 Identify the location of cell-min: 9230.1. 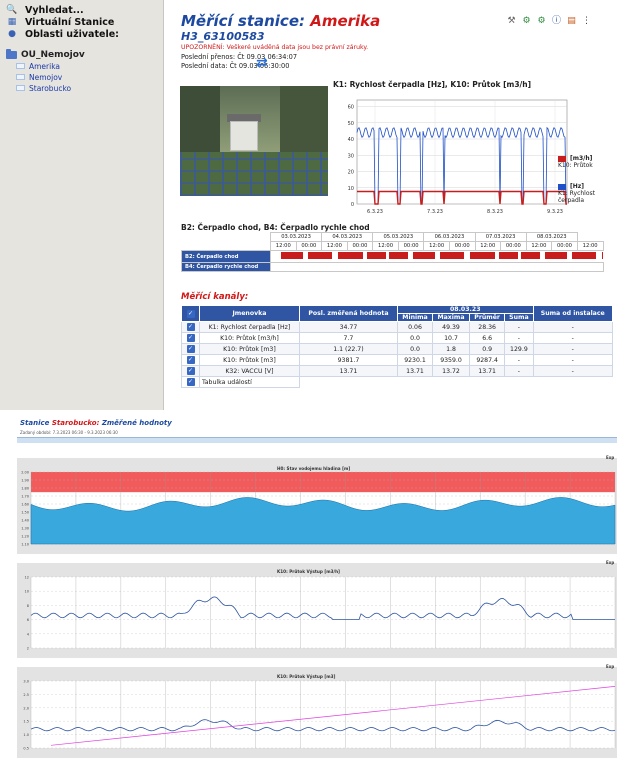
(415, 360).